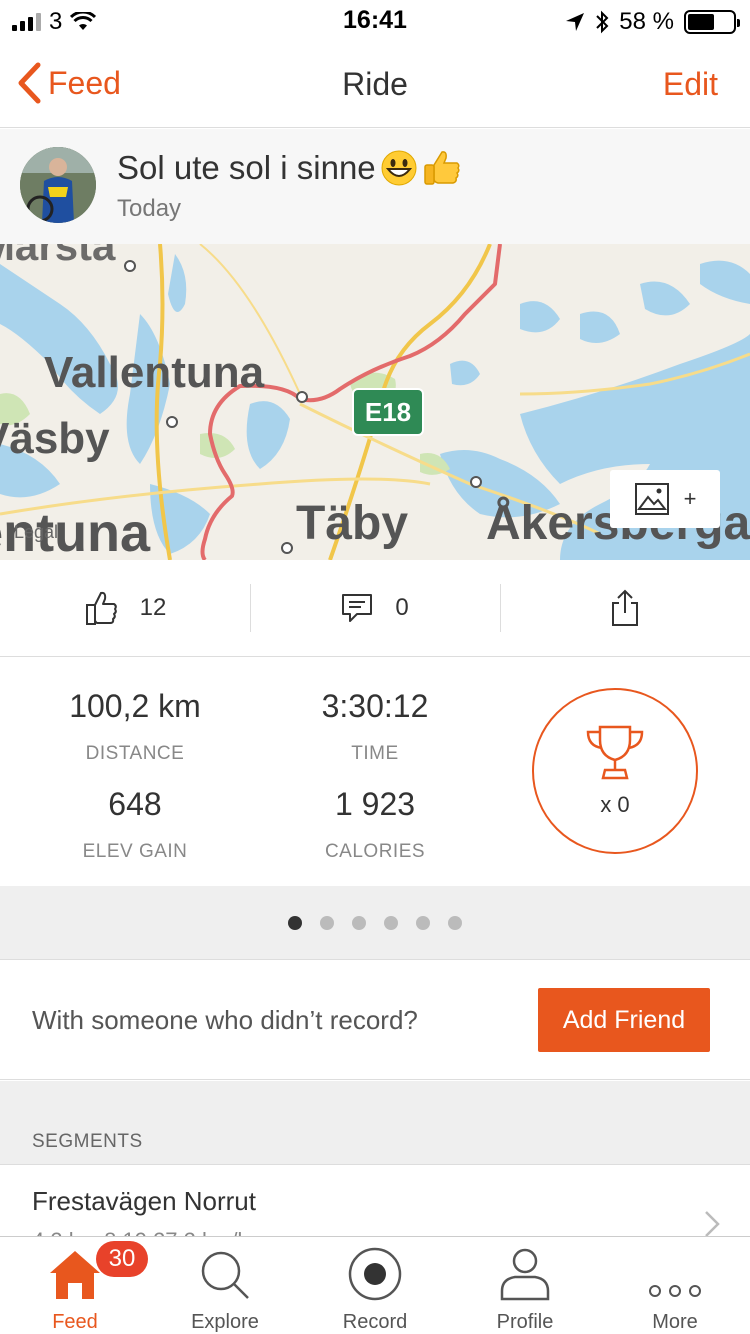  Describe the element at coordinates (375, 804) in the screenshot. I see `calories-value: 1 923` at that location.